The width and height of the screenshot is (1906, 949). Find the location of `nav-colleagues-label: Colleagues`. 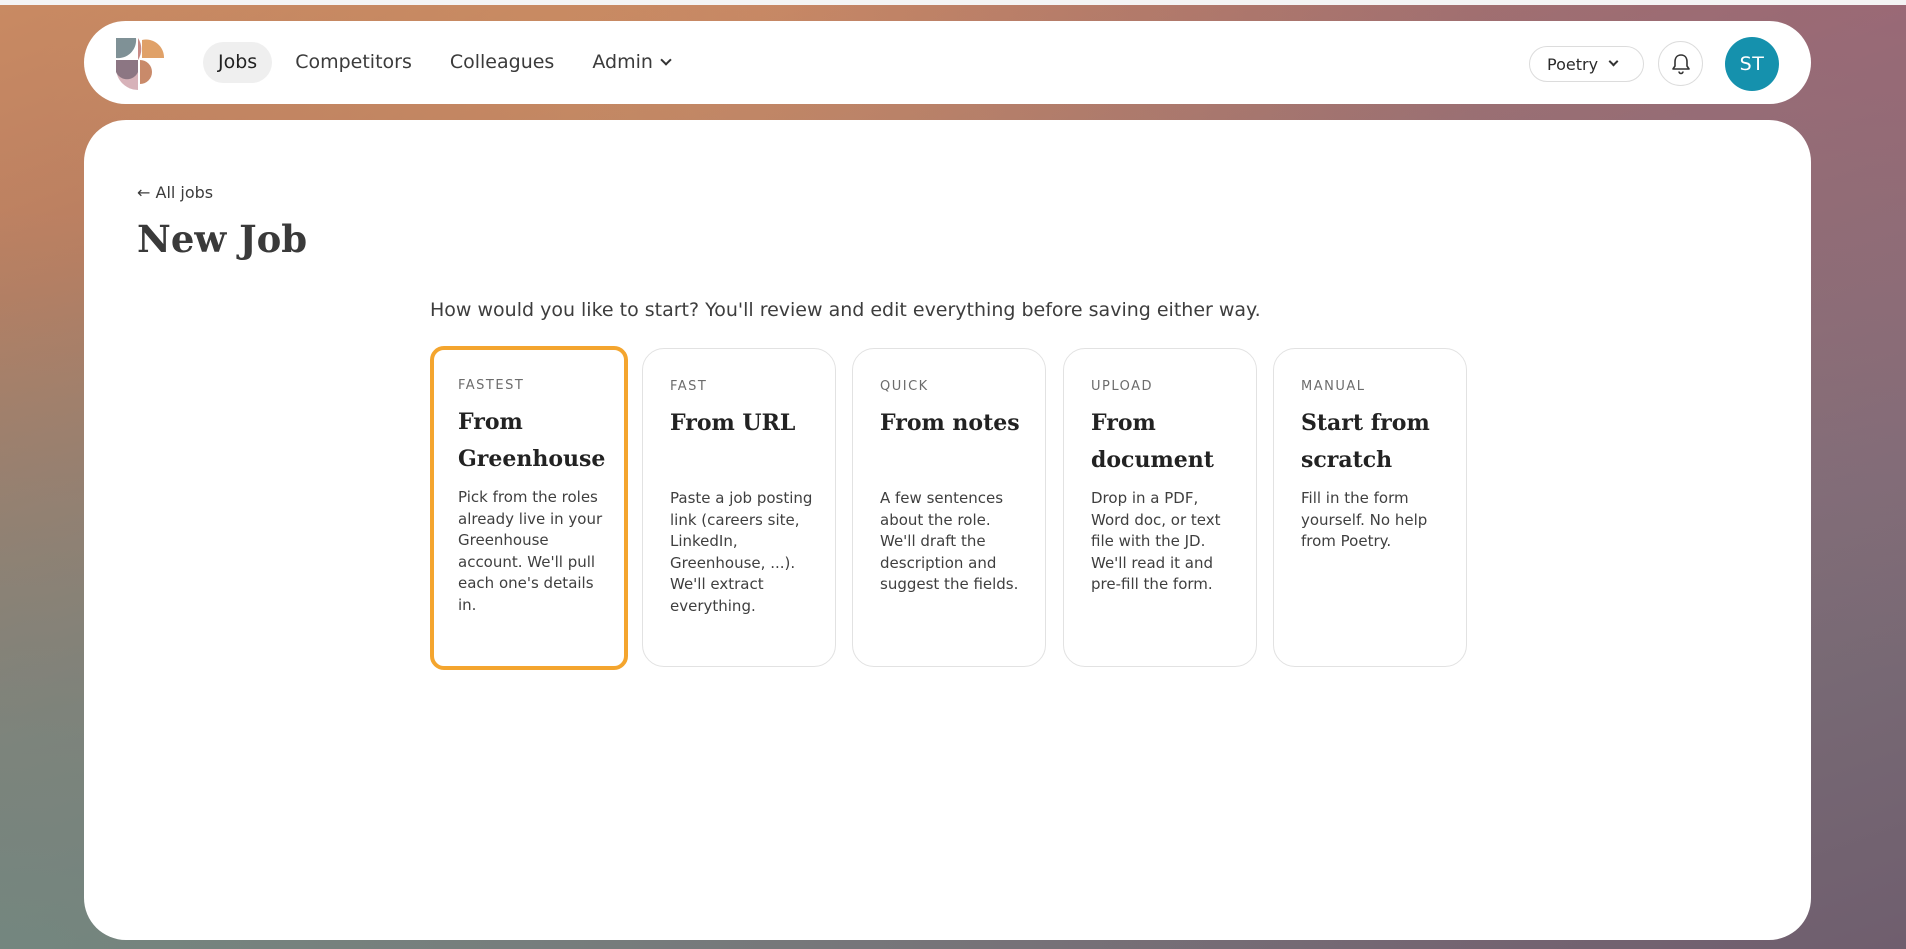

nav-colleagues-label: Colleagues is located at coordinates (502, 62).